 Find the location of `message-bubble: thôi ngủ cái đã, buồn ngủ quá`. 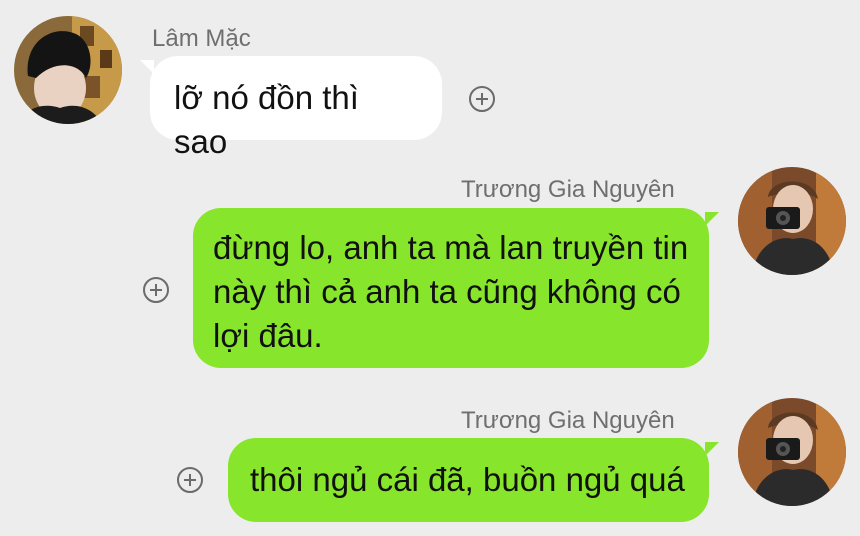

message-bubble: thôi ngủ cái đã, buồn ngủ quá is located at coordinates (473, 480).